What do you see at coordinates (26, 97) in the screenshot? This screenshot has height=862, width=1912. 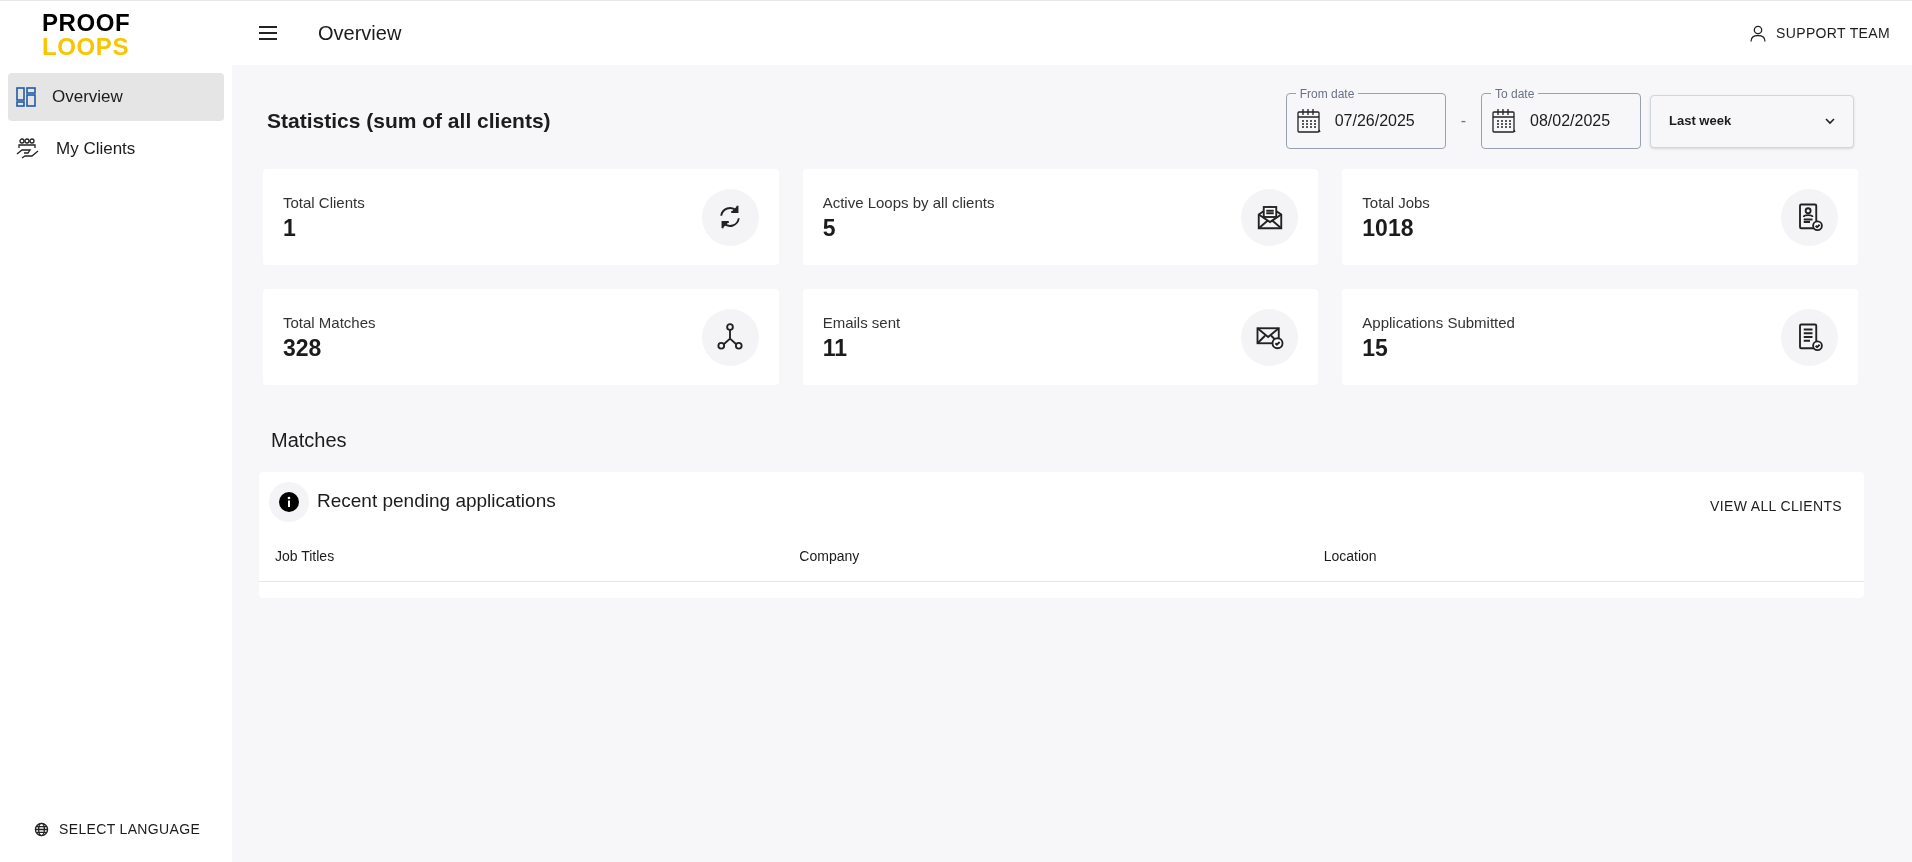 I see `dashboard-icon` at bounding box center [26, 97].